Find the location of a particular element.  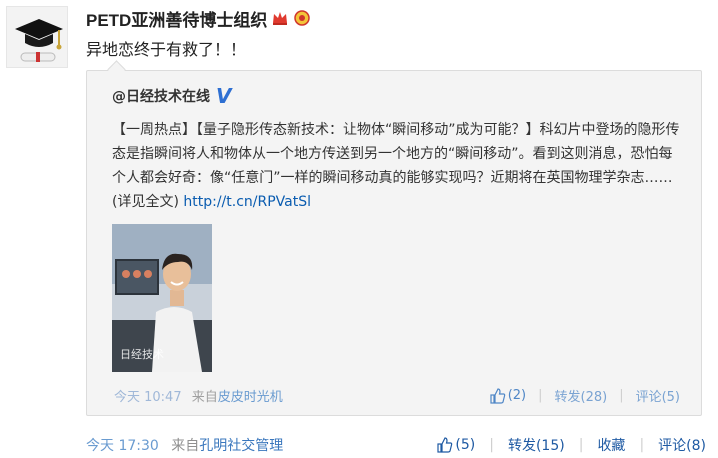

post-source-prefix: 来自 is located at coordinates (185, 446).